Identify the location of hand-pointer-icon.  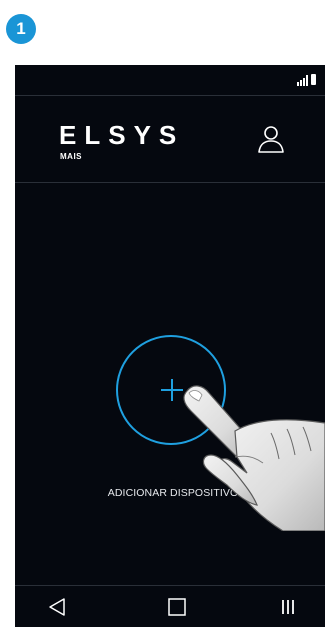
(254, 458).